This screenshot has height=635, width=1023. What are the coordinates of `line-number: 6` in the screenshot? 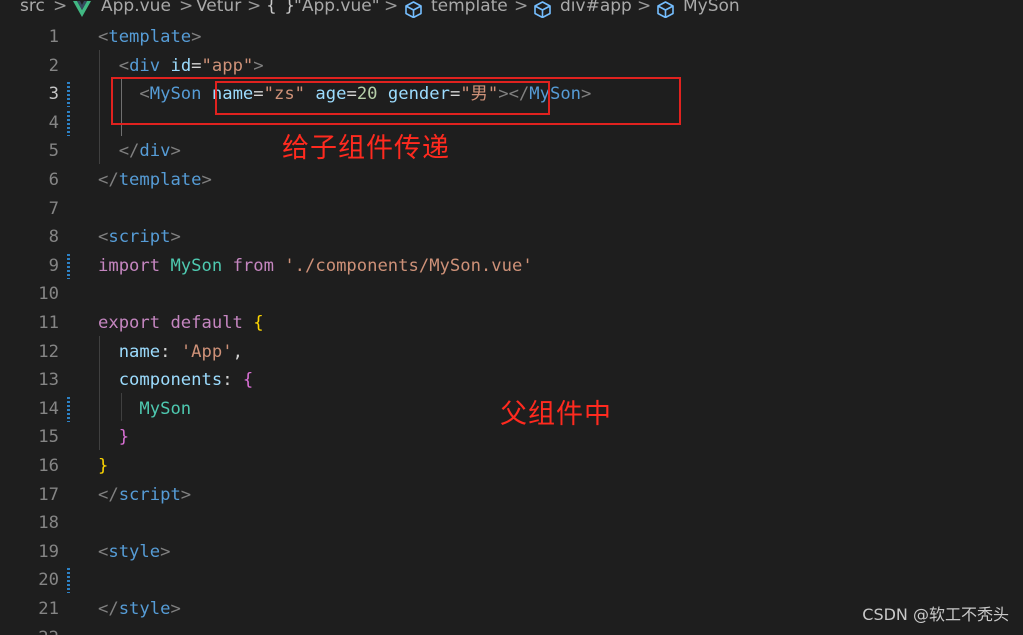 It's located at (53, 180).